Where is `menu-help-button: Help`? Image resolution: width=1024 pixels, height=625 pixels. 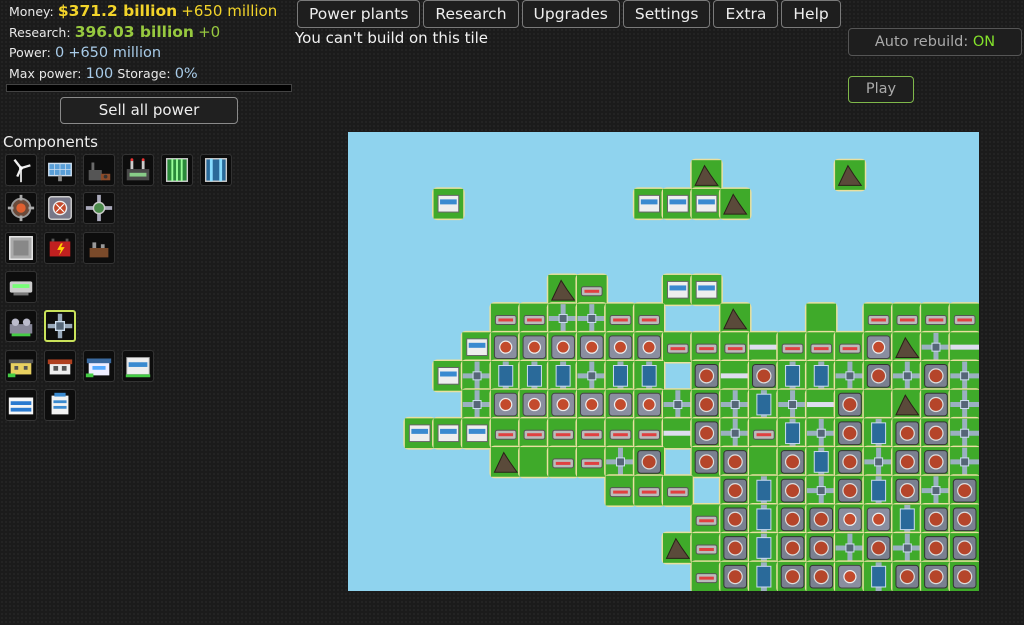 menu-help-button: Help is located at coordinates (811, 14).